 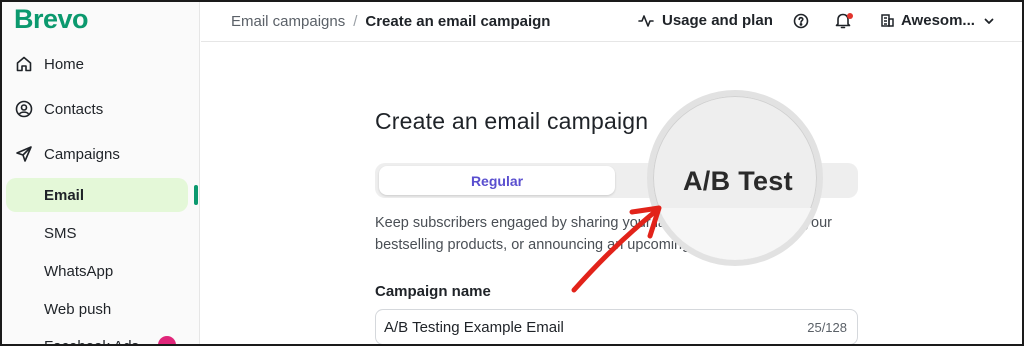 What do you see at coordinates (433, 291) in the screenshot?
I see `campaign-name-label: Campaign name` at bounding box center [433, 291].